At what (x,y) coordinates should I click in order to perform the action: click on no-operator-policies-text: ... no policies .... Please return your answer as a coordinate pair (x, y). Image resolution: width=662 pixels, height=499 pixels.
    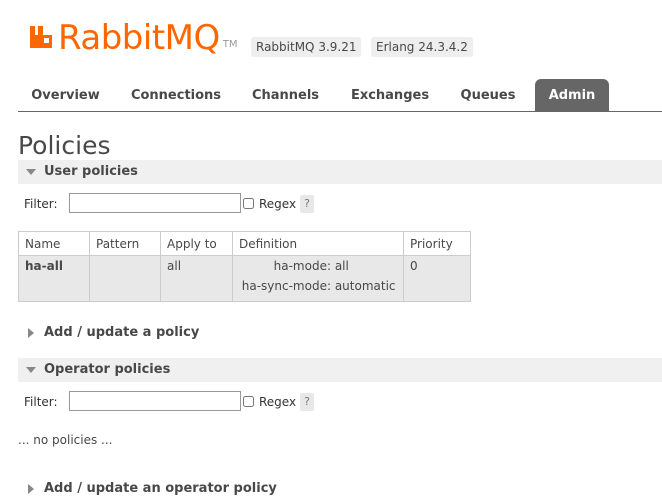
    Looking at the image, I should click on (65, 440).